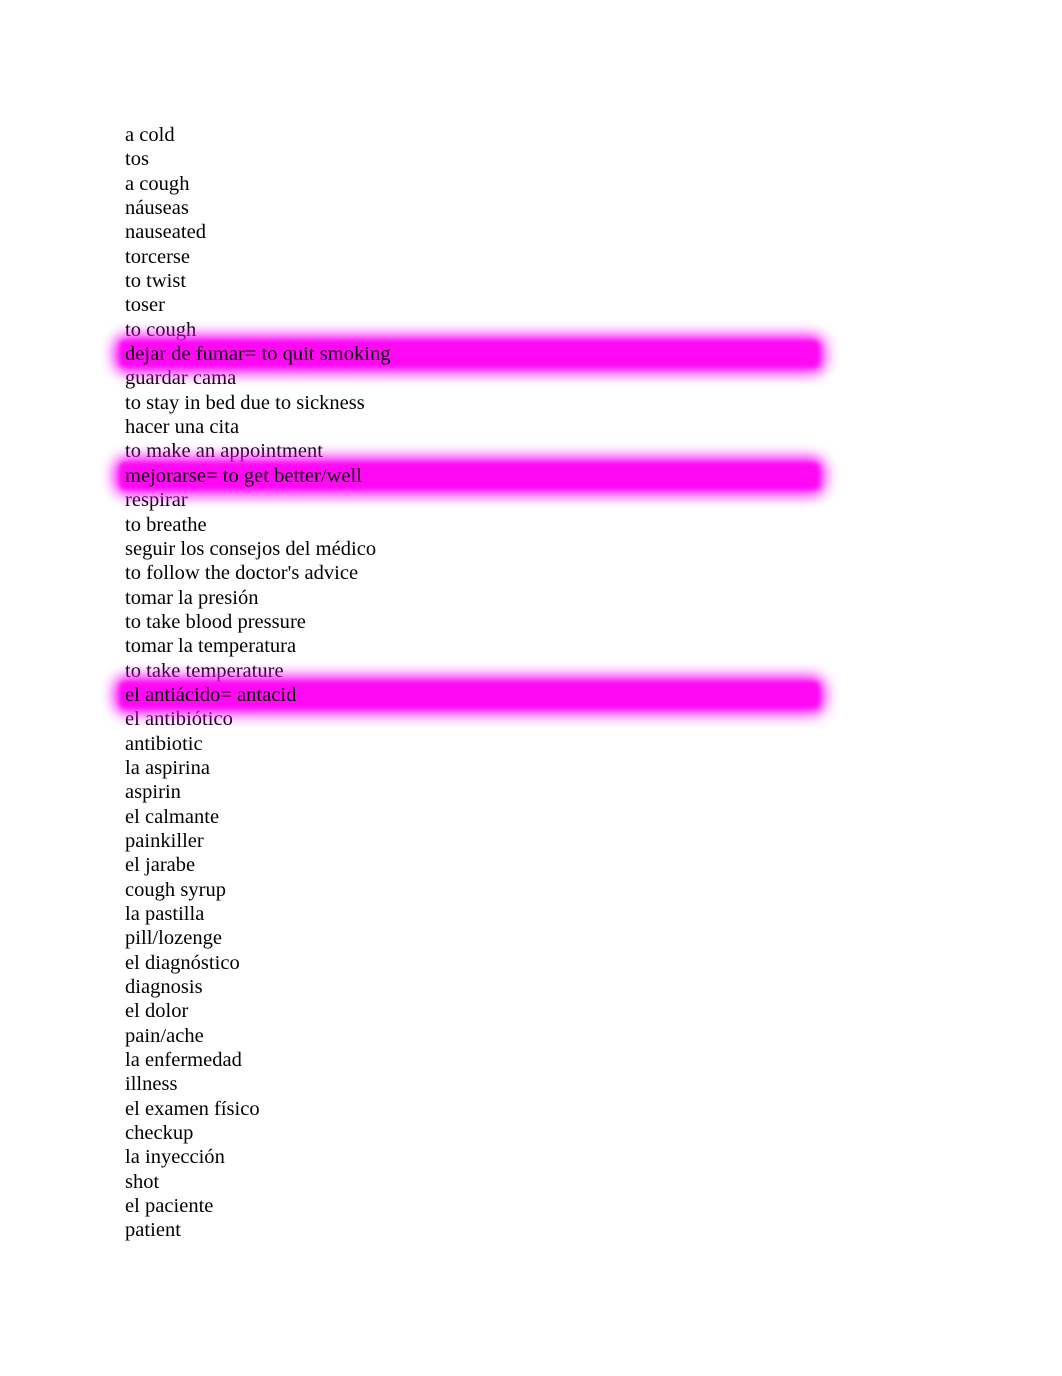 The width and height of the screenshot is (1062, 1376). What do you see at coordinates (166, 524) in the screenshot?
I see `vocabulary-line-text: to breathe` at bounding box center [166, 524].